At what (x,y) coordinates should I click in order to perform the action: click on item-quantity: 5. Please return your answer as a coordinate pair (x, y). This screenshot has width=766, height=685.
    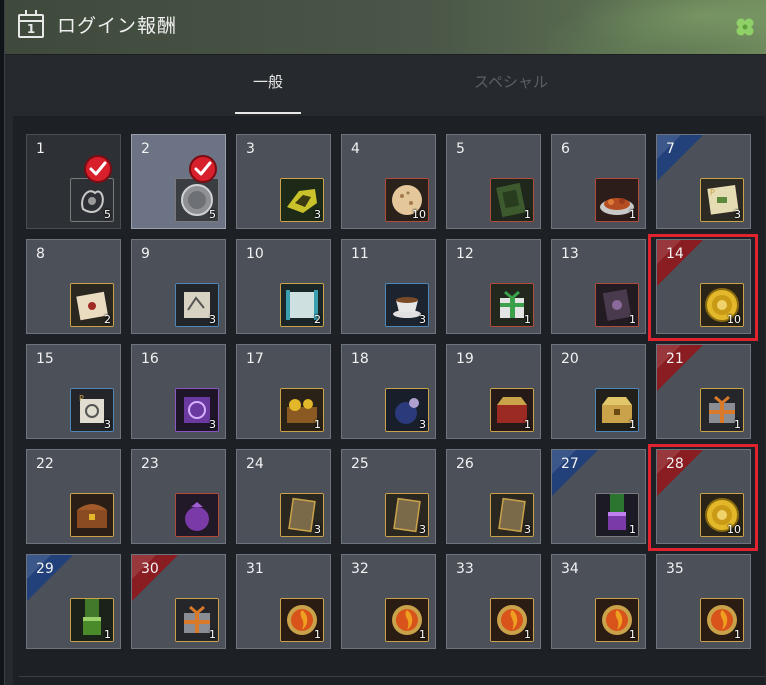
    Looking at the image, I should click on (107, 214).